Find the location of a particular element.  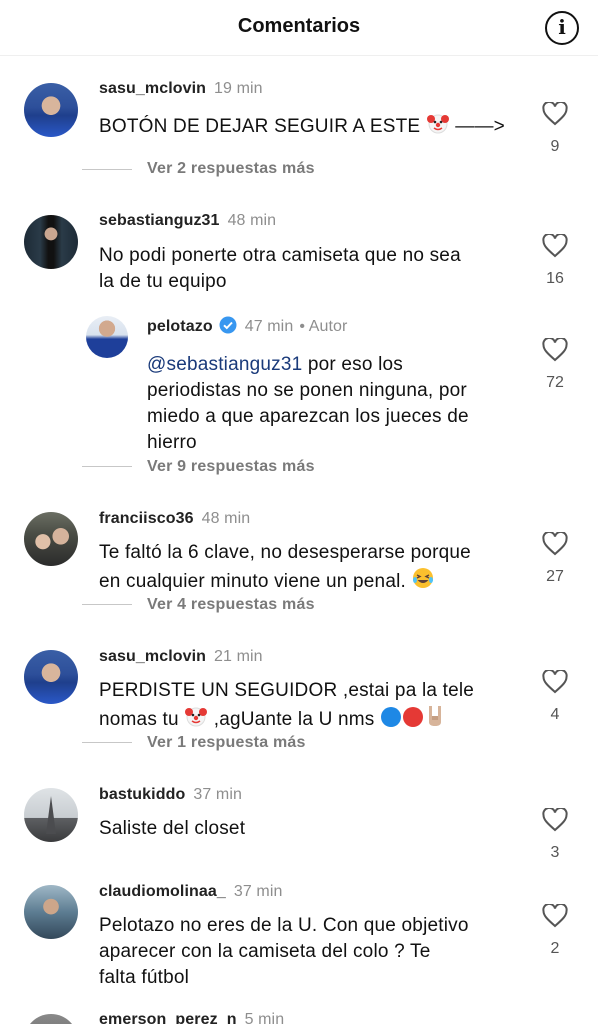

comment-time: 21 min is located at coordinates (238, 656).